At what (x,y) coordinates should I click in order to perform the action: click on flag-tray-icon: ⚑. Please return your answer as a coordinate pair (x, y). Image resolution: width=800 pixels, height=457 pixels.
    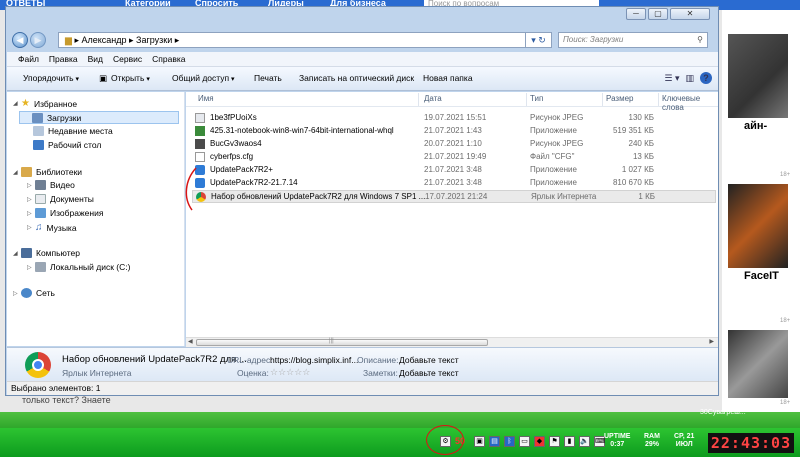
    Looking at the image, I should click on (554, 441).